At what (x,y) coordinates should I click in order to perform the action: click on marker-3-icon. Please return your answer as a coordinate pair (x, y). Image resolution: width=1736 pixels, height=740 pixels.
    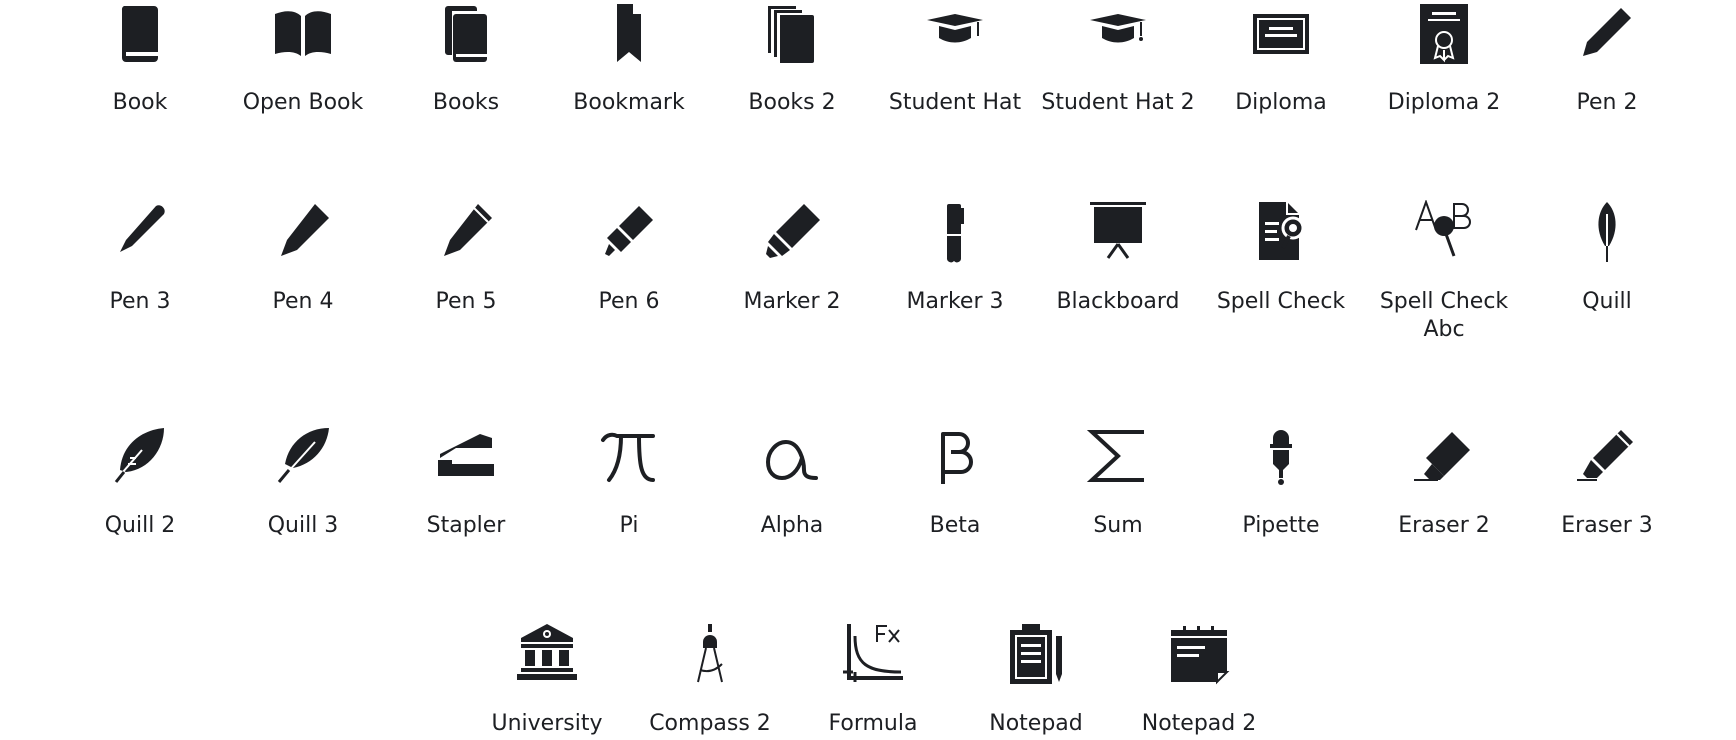
    Looking at the image, I should click on (955, 232).